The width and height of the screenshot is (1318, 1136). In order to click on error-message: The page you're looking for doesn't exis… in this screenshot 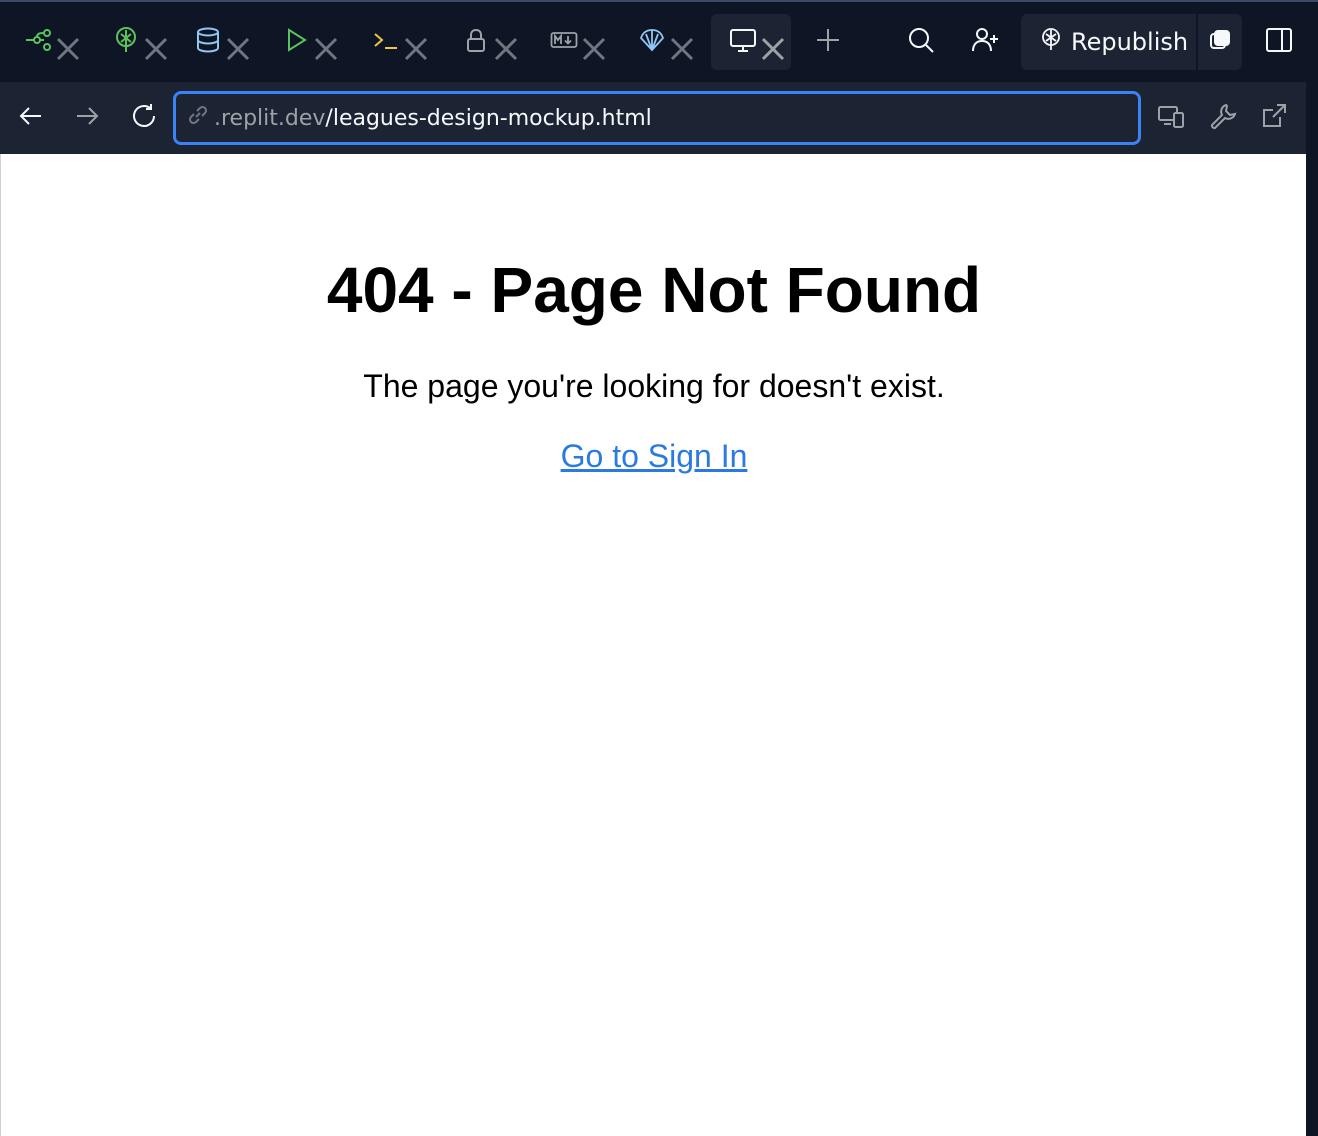, I will do `click(654, 386)`.